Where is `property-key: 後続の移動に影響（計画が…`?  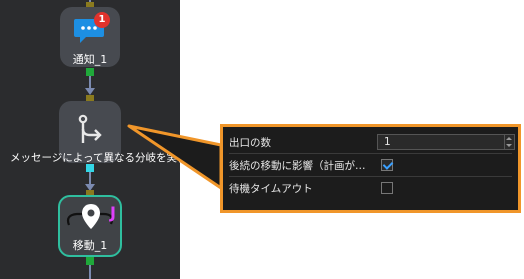
property-key: 後続の移動に影響（計画が… is located at coordinates (297, 165).